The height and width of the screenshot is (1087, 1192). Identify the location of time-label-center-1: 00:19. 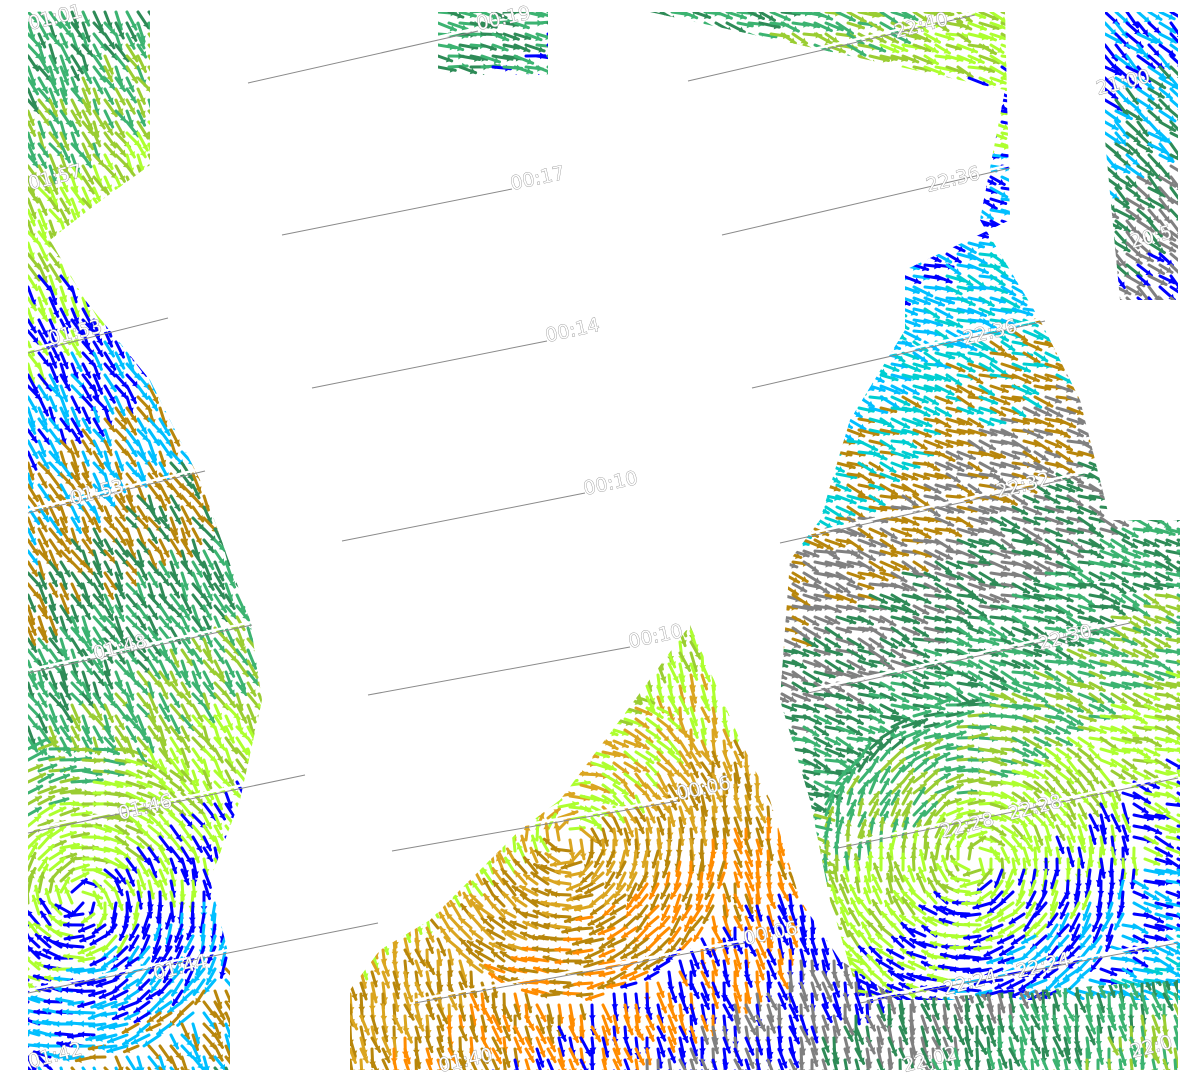
(503, 18).